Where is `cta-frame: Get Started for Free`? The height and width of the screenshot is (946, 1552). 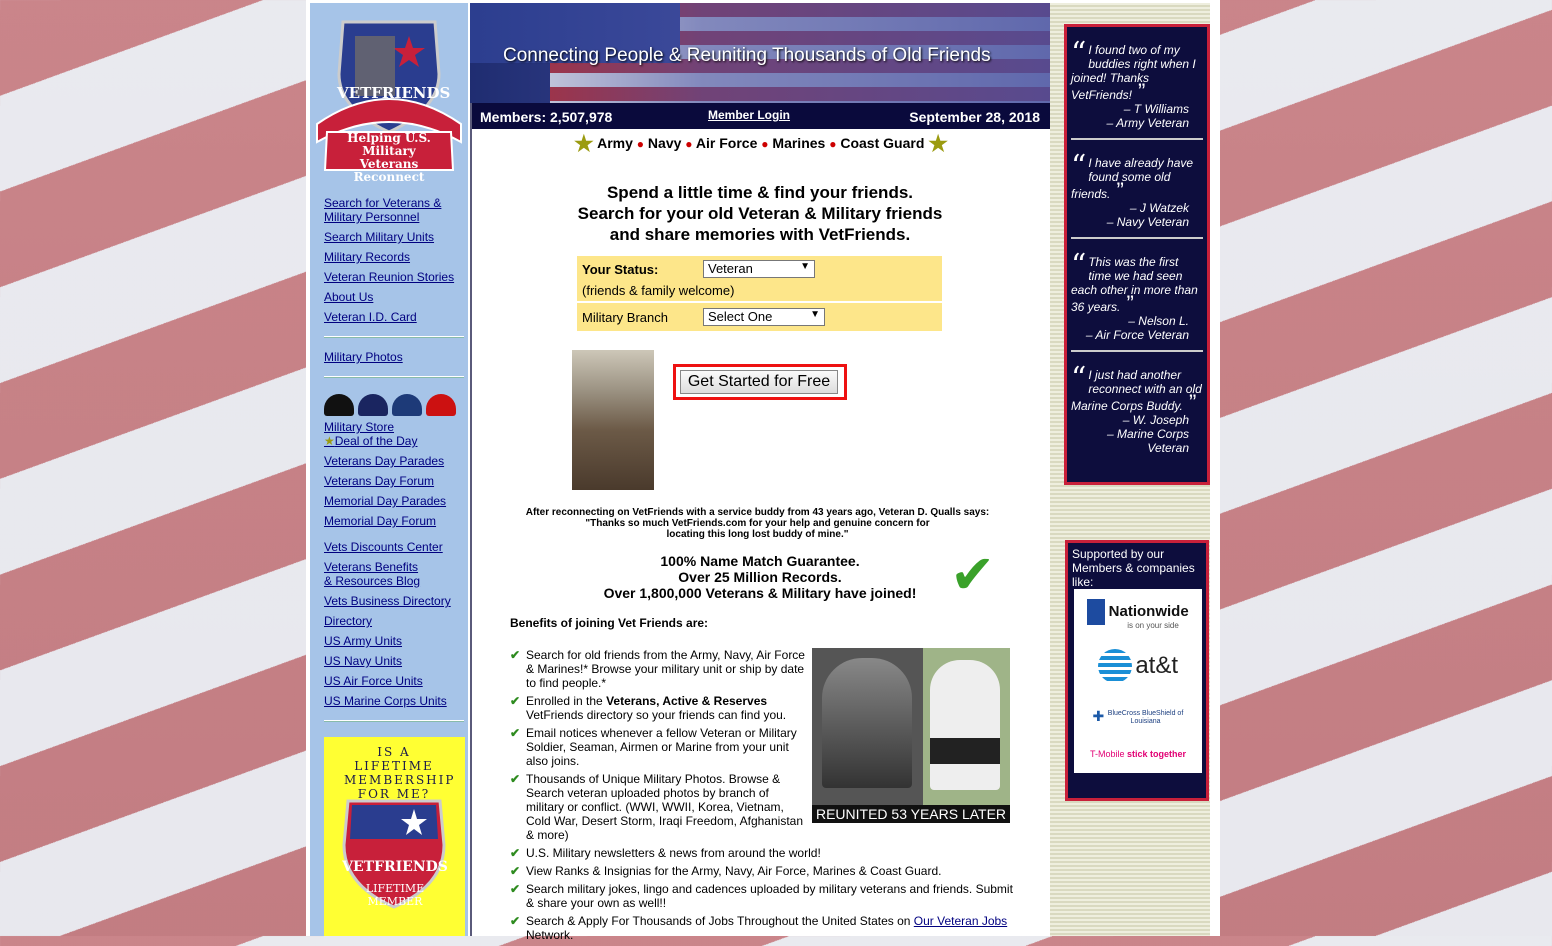
cta-frame: Get Started for Free is located at coordinates (760, 382).